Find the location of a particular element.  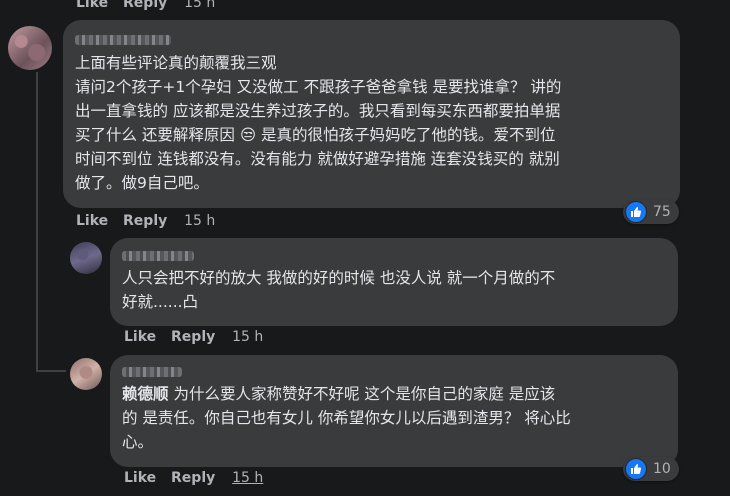

thread-line is located at coordinates (37, 222).